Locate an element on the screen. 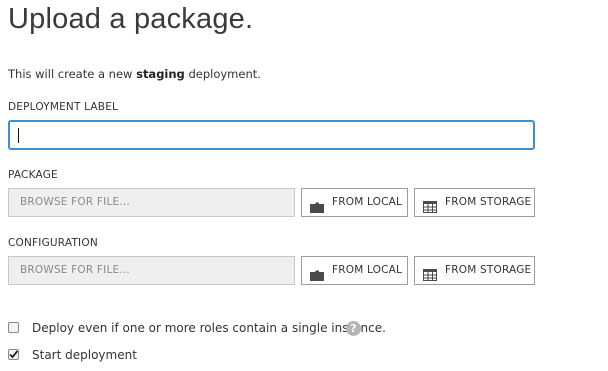  package-label: PACKAGE is located at coordinates (33, 175).